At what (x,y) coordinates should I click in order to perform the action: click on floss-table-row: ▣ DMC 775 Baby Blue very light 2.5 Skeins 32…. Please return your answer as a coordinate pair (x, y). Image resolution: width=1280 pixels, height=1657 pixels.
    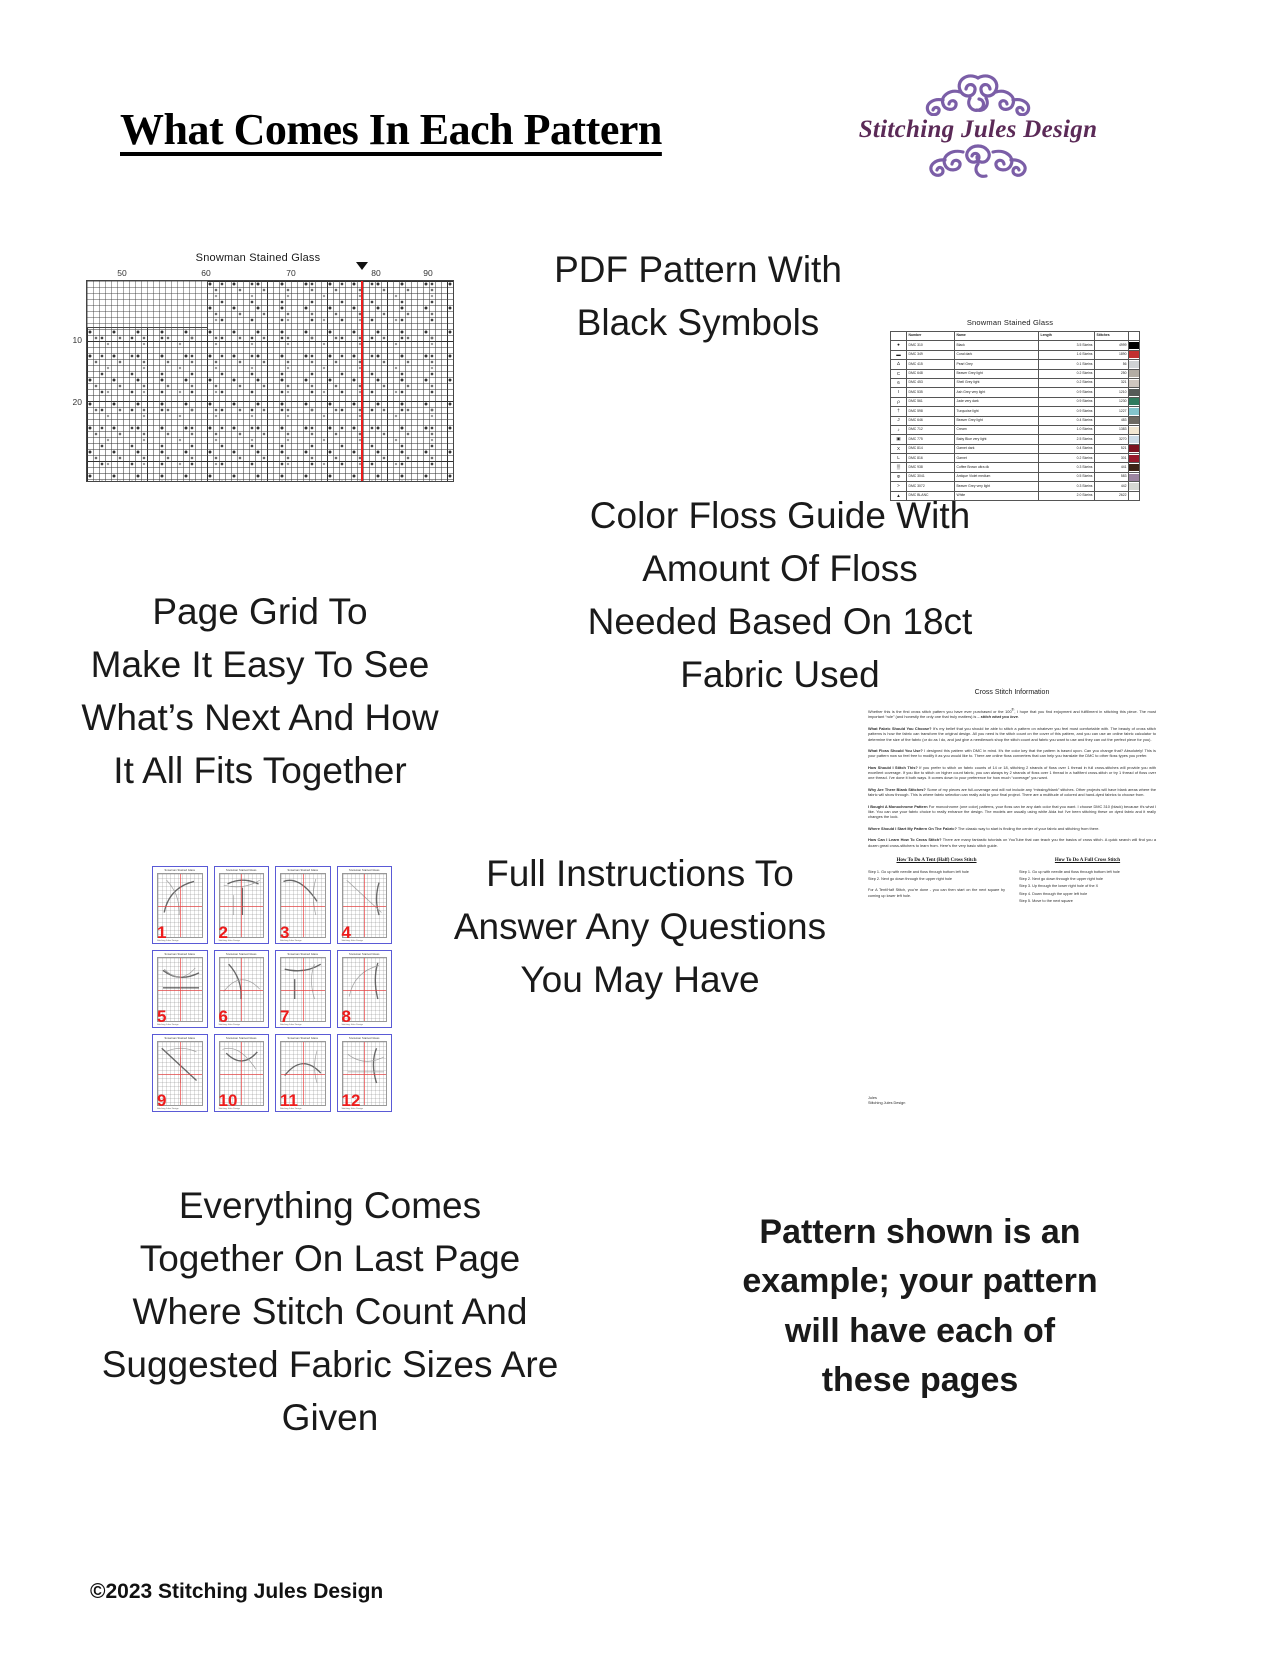
    Looking at the image, I should click on (1015, 439).